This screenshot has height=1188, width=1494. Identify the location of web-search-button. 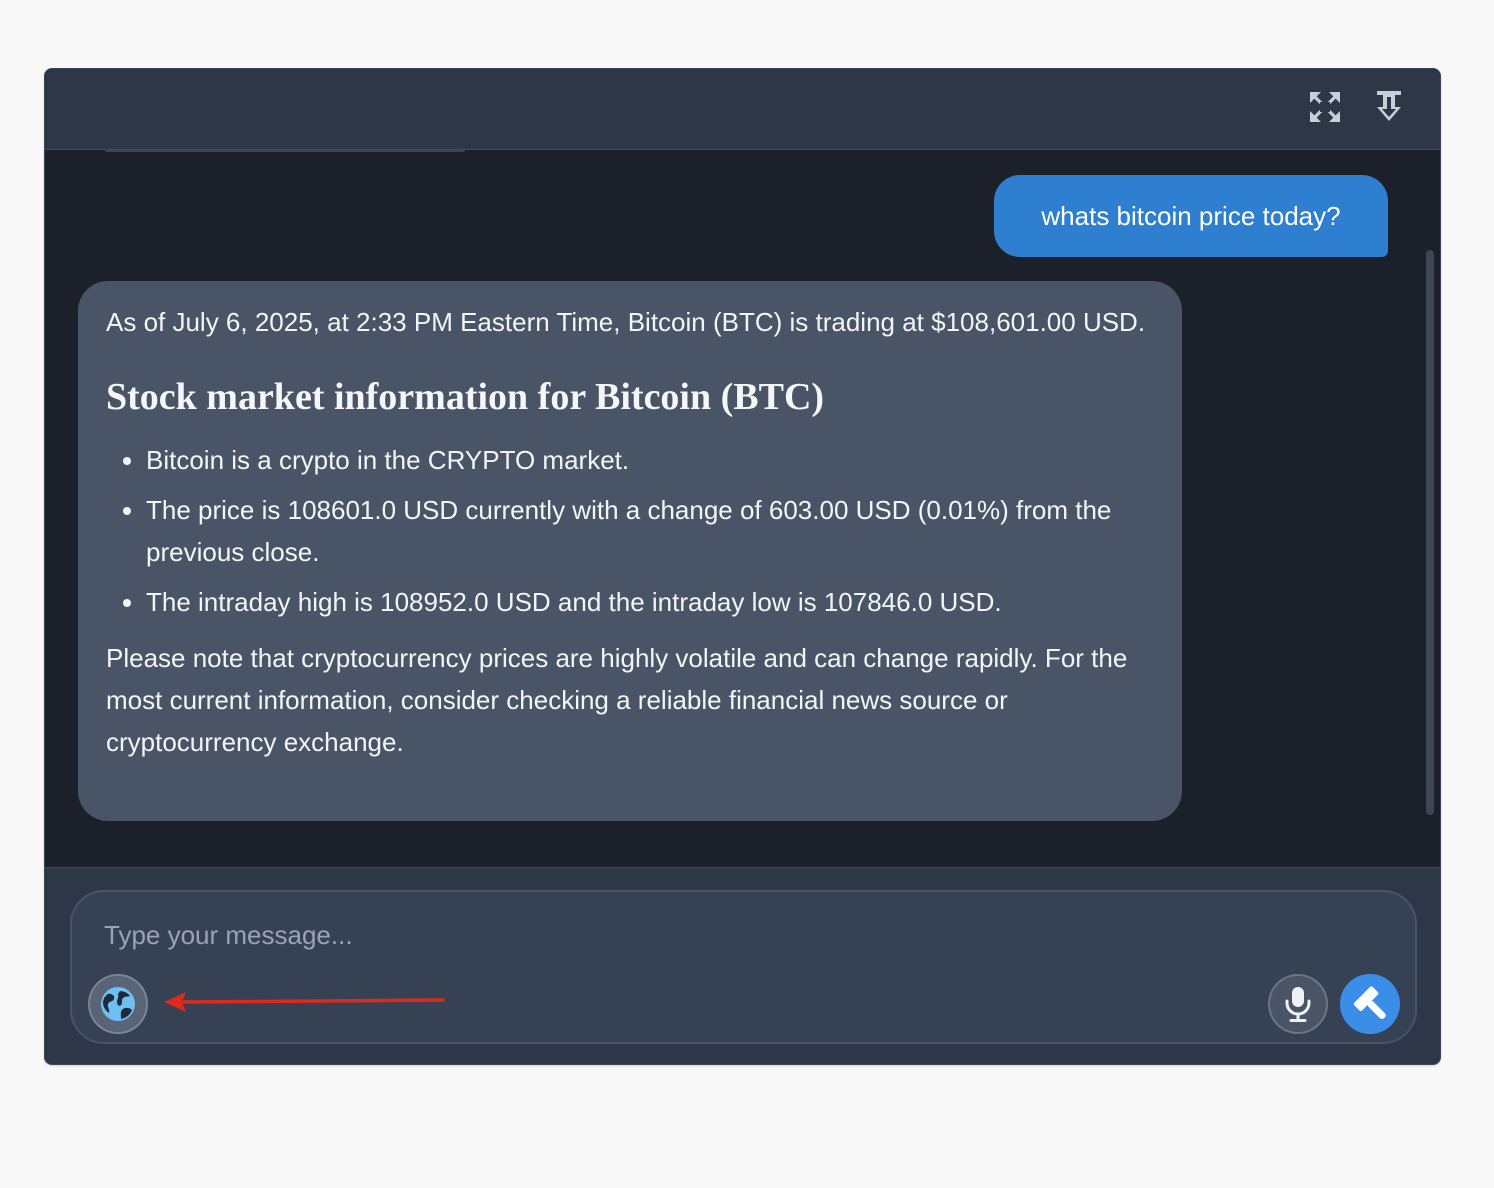
(118, 1004).